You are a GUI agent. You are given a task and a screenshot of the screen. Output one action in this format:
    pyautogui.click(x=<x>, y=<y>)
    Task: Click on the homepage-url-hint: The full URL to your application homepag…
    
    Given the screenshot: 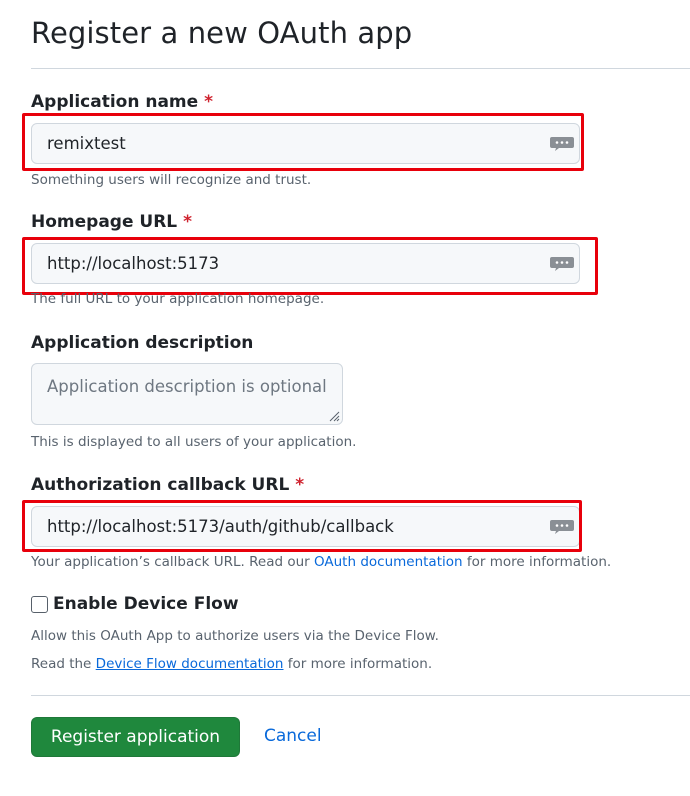 What is the action you would take?
    pyautogui.click(x=178, y=299)
    